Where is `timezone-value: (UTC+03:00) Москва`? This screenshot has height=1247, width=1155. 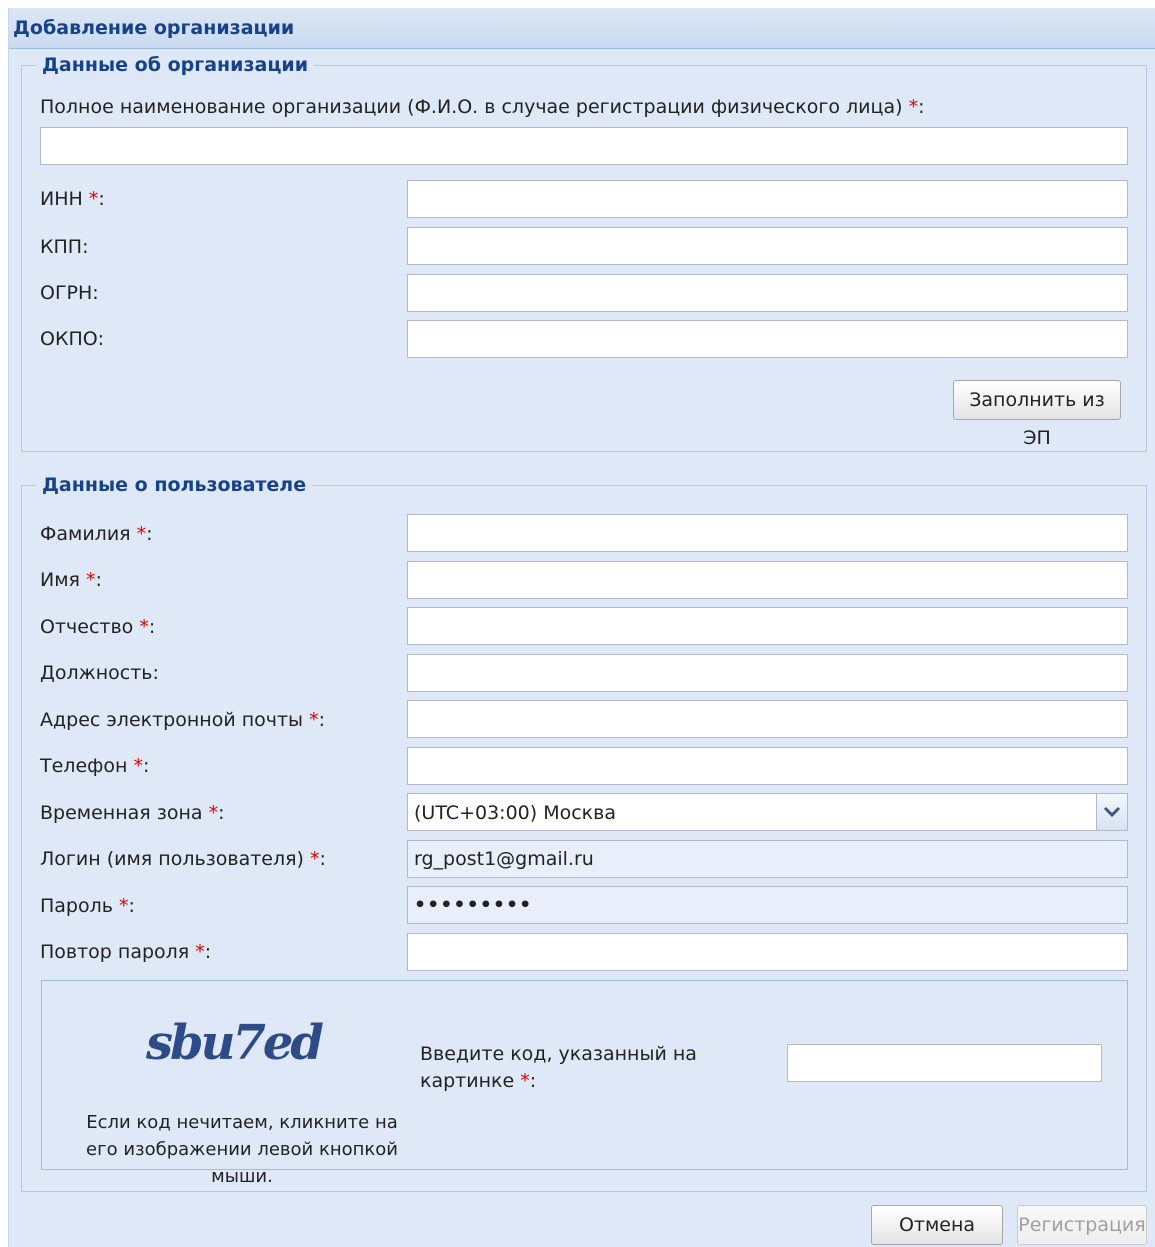 timezone-value: (UTC+03:00) Москва is located at coordinates (515, 813).